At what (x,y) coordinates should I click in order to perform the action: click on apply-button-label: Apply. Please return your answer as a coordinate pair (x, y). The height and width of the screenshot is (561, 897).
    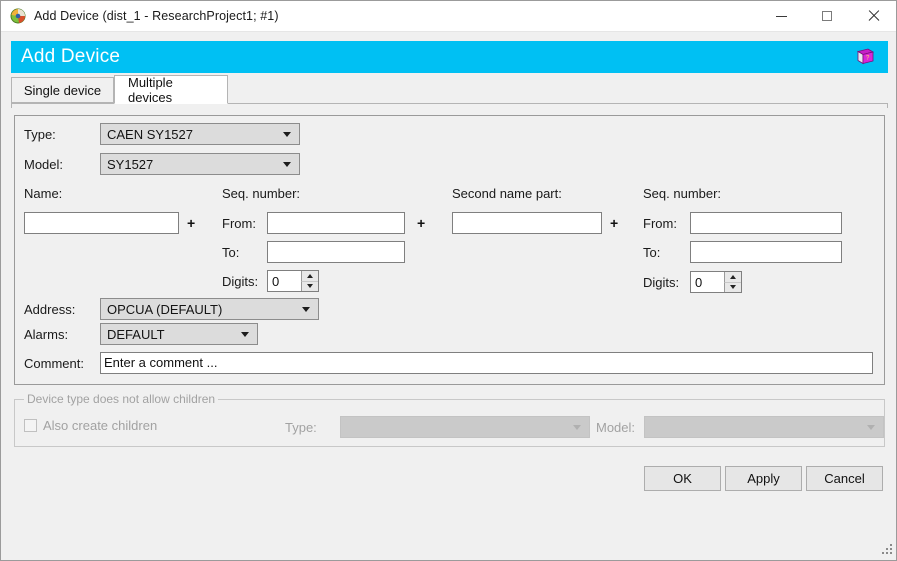
    Looking at the image, I should click on (763, 478).